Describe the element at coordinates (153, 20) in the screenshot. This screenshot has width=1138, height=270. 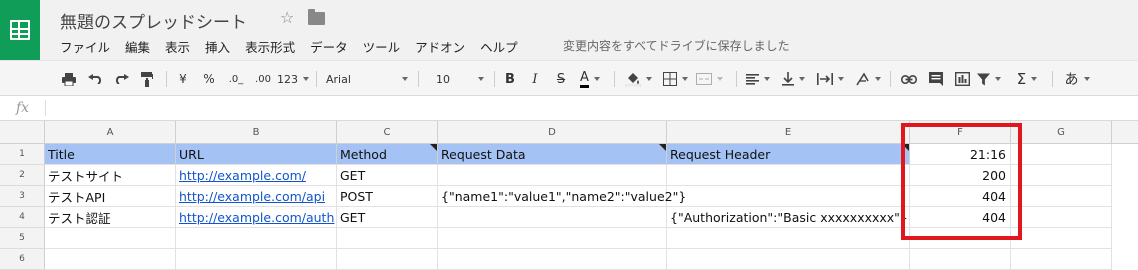
I see `document-title: 無題のスプレッドシート` at that location.